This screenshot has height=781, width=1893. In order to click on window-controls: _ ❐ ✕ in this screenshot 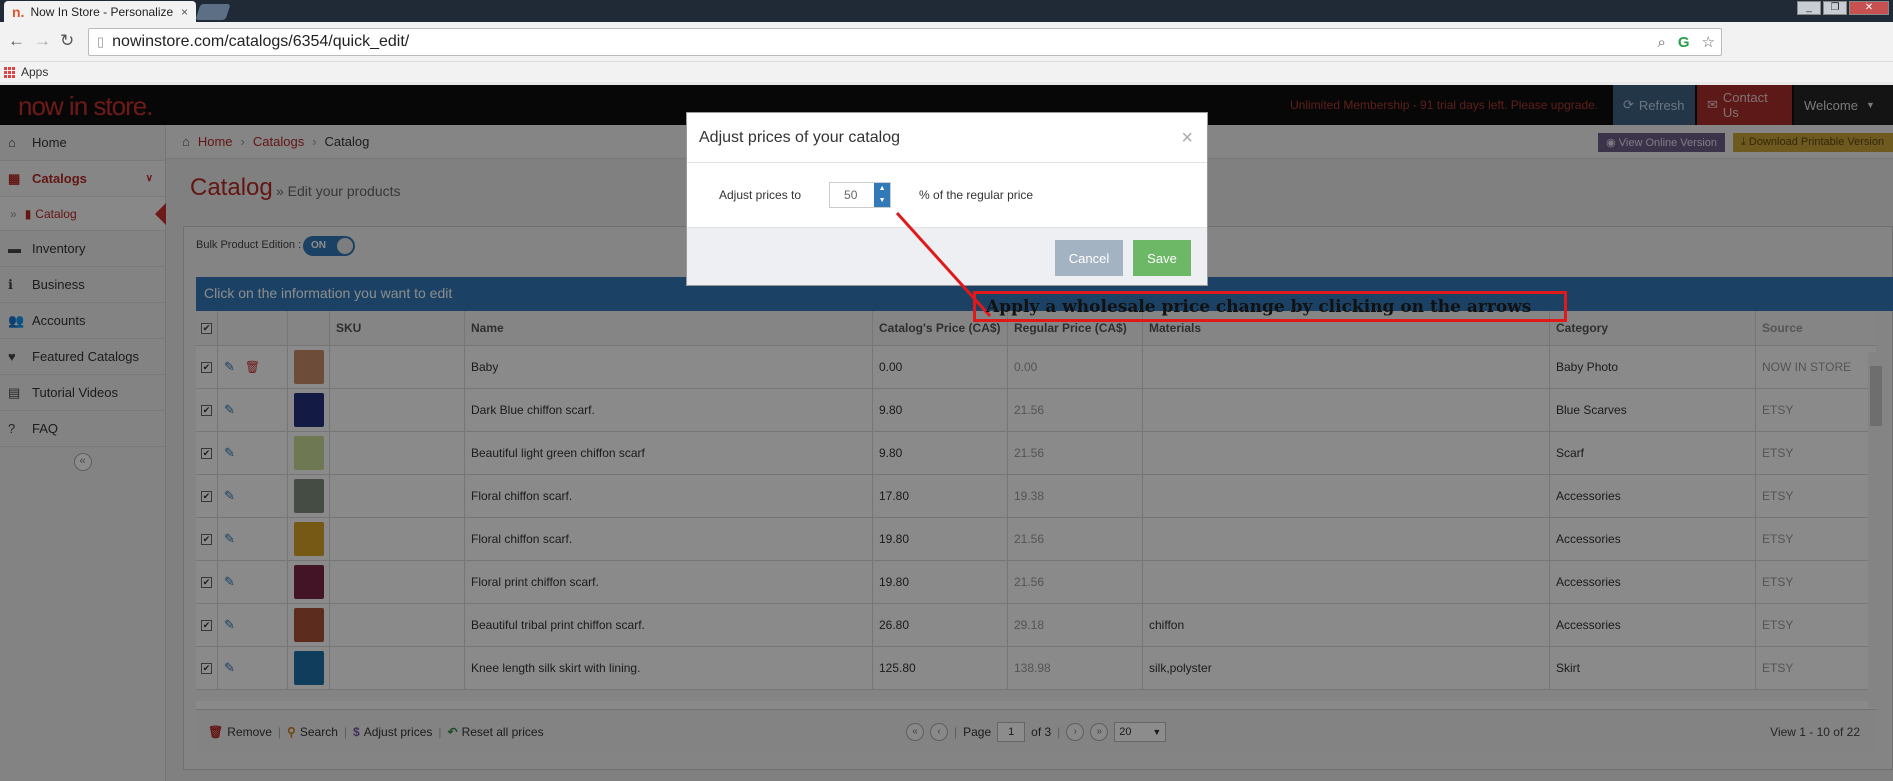, I will do `click(1843, 8)`.